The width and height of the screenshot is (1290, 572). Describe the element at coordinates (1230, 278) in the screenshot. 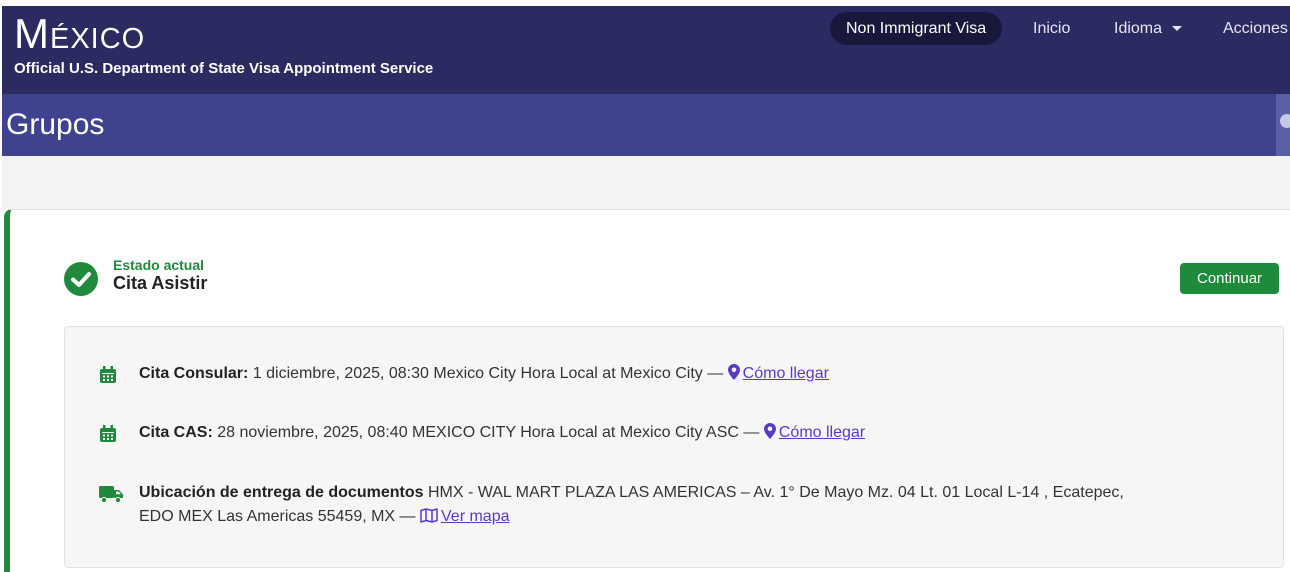

I see `continue-button: Continuar` at that location.